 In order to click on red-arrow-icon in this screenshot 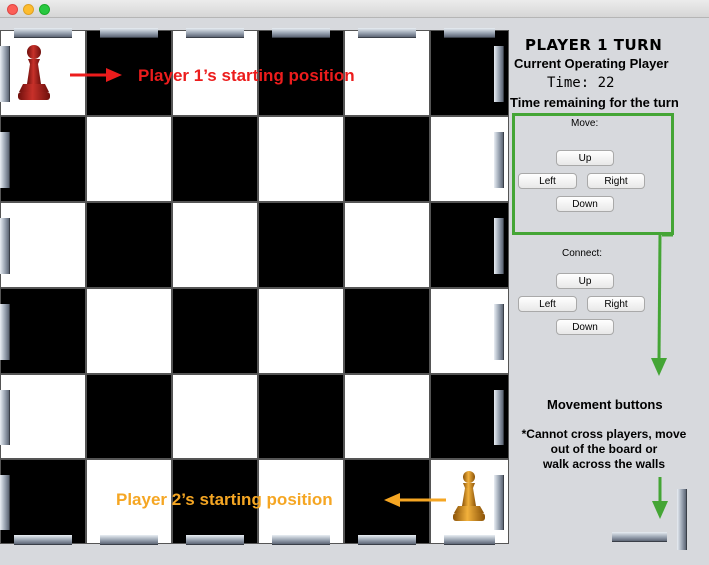, I will do `click(96, 75)`.